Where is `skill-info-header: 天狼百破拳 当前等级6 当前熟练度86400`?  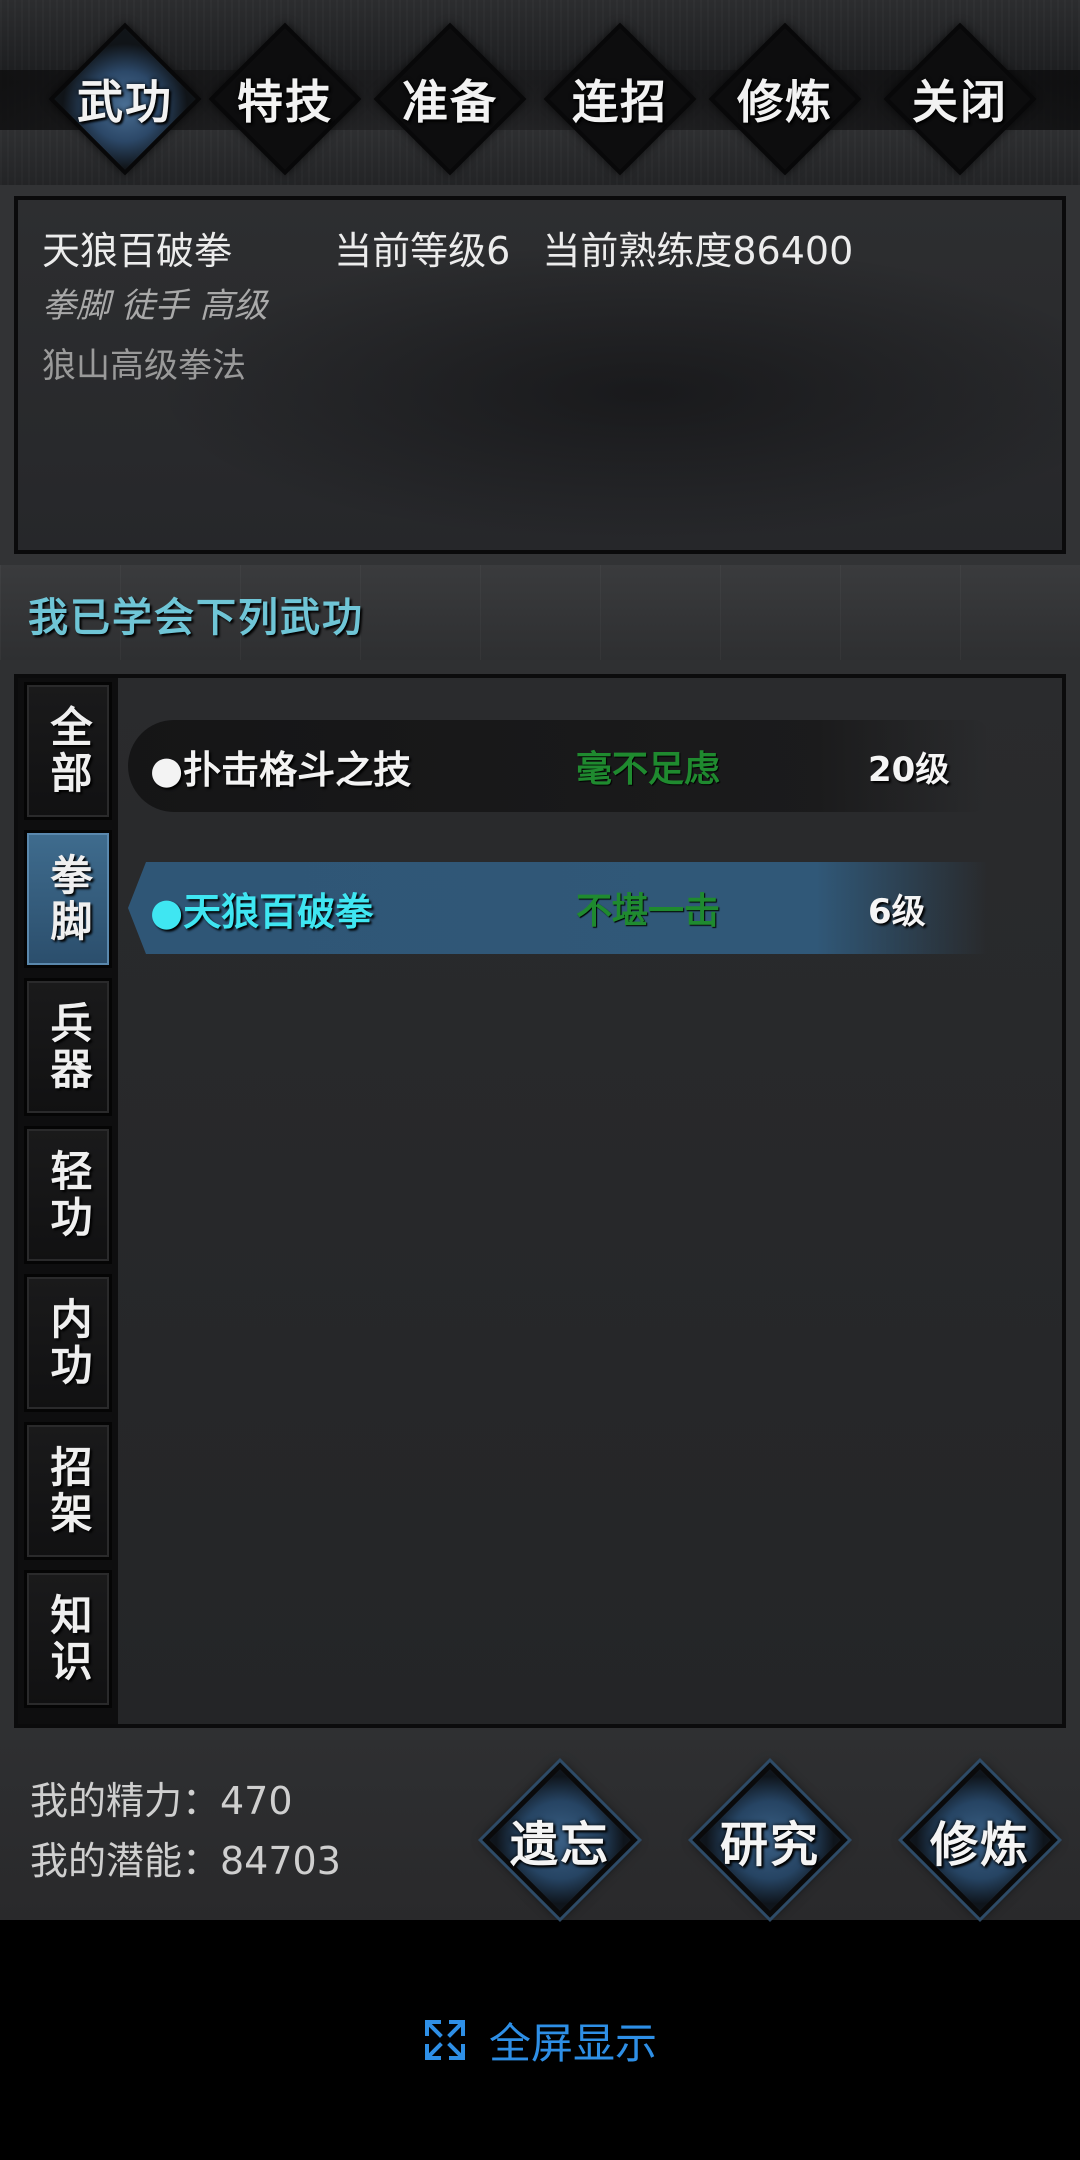 skill-info-header: 天狼百破拳 当前等级6 当前熟练度86400 is located at coordinates (447, 247).